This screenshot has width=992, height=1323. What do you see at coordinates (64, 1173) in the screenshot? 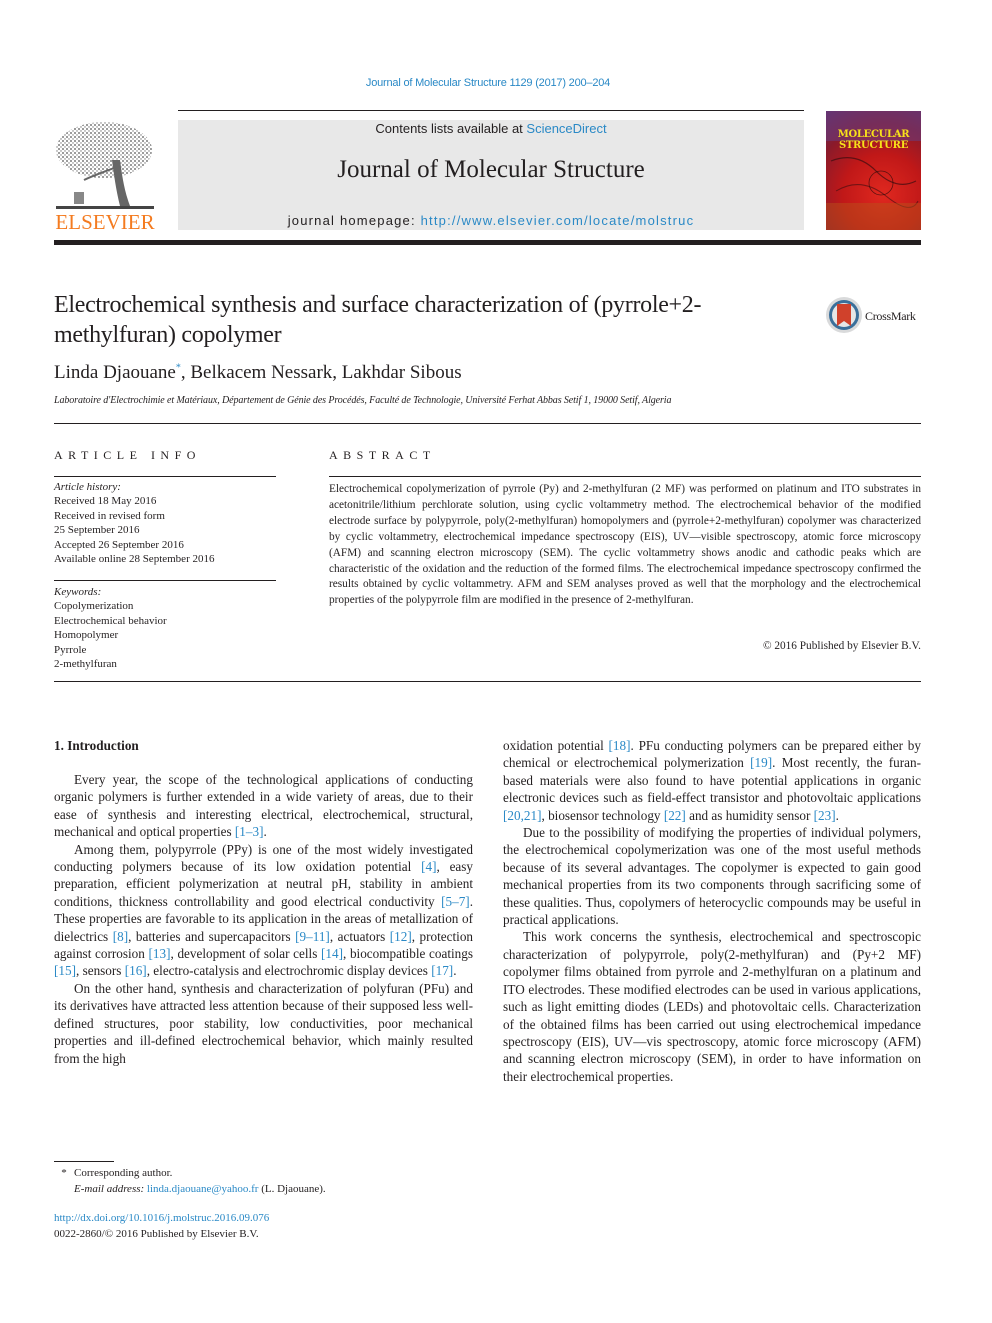
I see `footnote-mark: *` at bounding box center [64, 1173].